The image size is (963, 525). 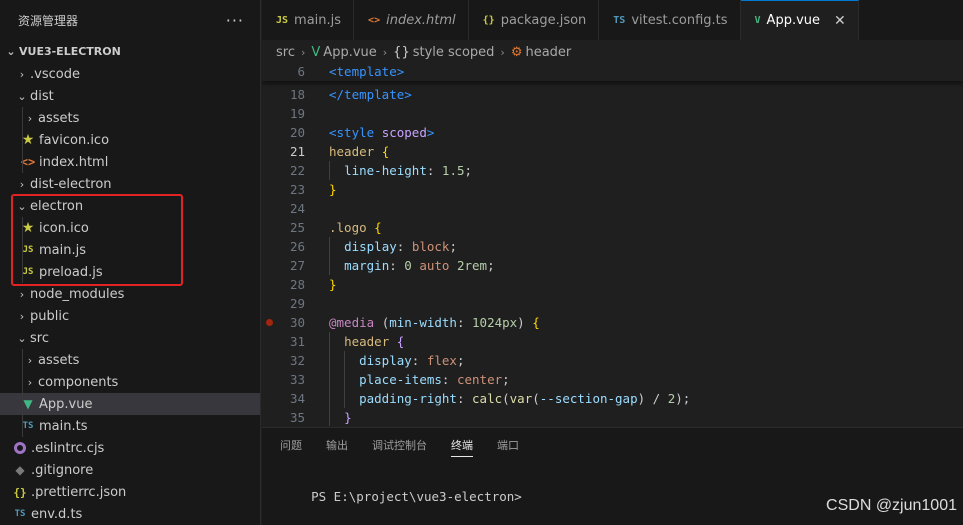 What do you see at coordinates (308, 20) in the screenshot?
I see `tab-main-js: JS main.js` at bounding box center [308, 20].